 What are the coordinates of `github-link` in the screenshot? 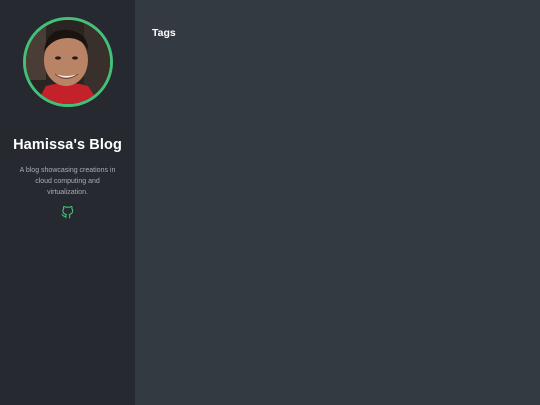 It's located at (67, 212).